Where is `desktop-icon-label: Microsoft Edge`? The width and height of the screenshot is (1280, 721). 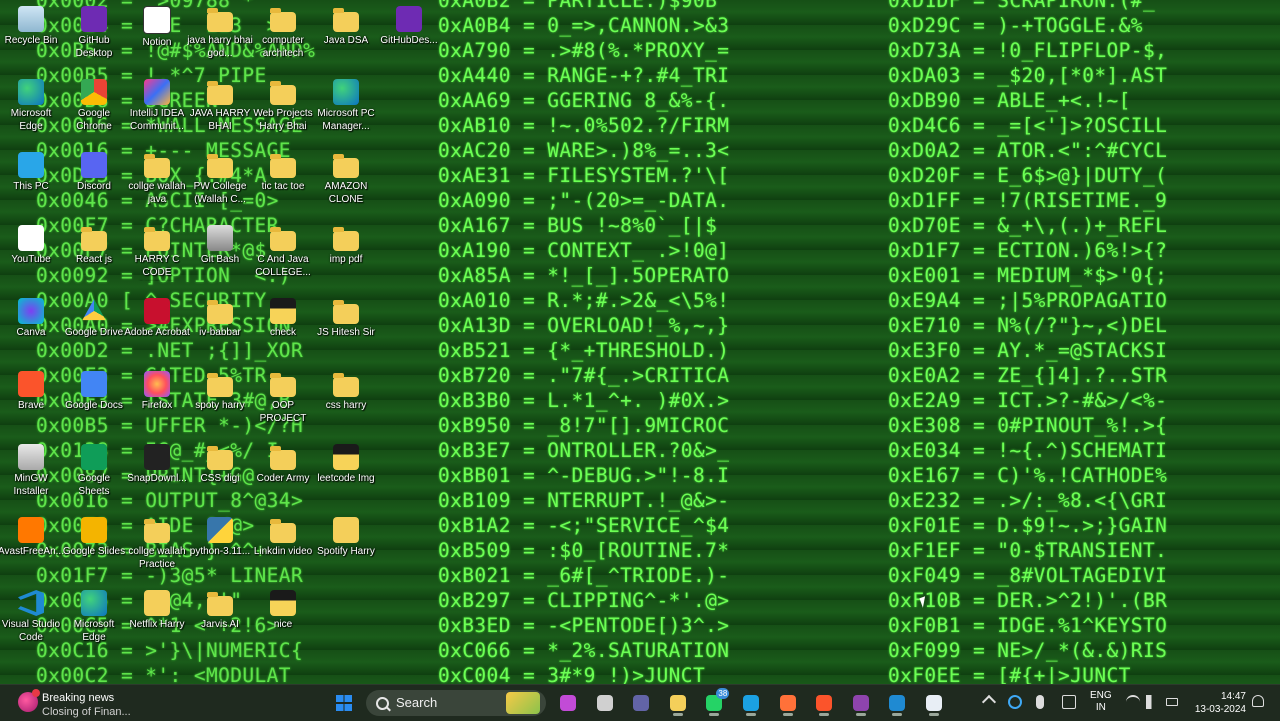 desktop-icon-label: Microsoft Edge is located at coordinates (31, 120).